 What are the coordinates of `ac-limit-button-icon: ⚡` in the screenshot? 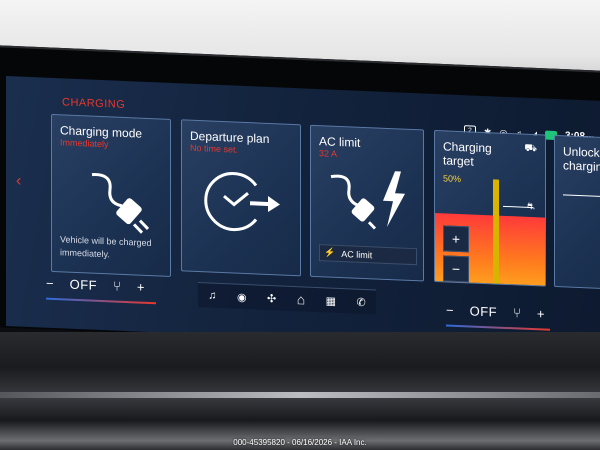 It's located at (330, 252).